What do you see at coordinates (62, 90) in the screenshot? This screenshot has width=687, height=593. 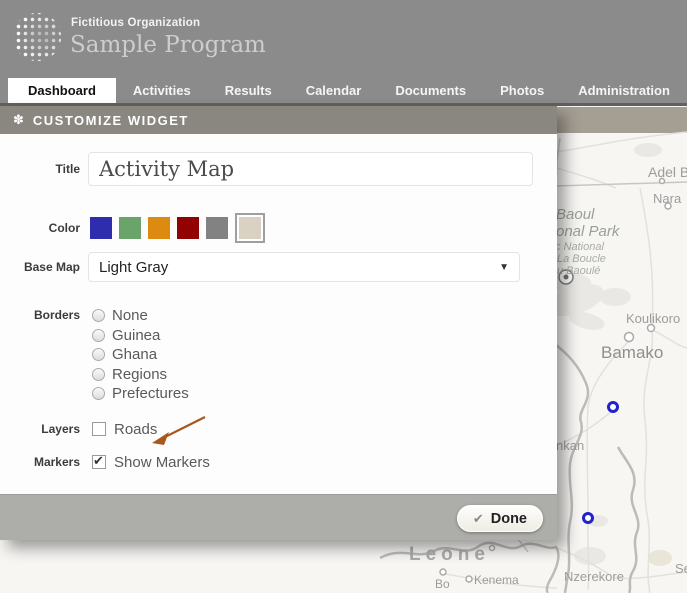 I see `nav-tab-dashboard: Dashboard` at bounding box center [62, 90].